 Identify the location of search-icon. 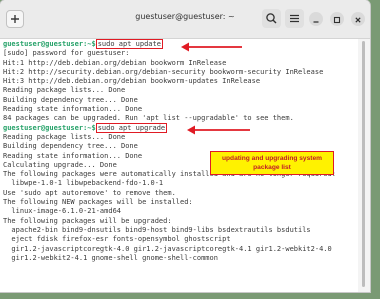
(271, 18).